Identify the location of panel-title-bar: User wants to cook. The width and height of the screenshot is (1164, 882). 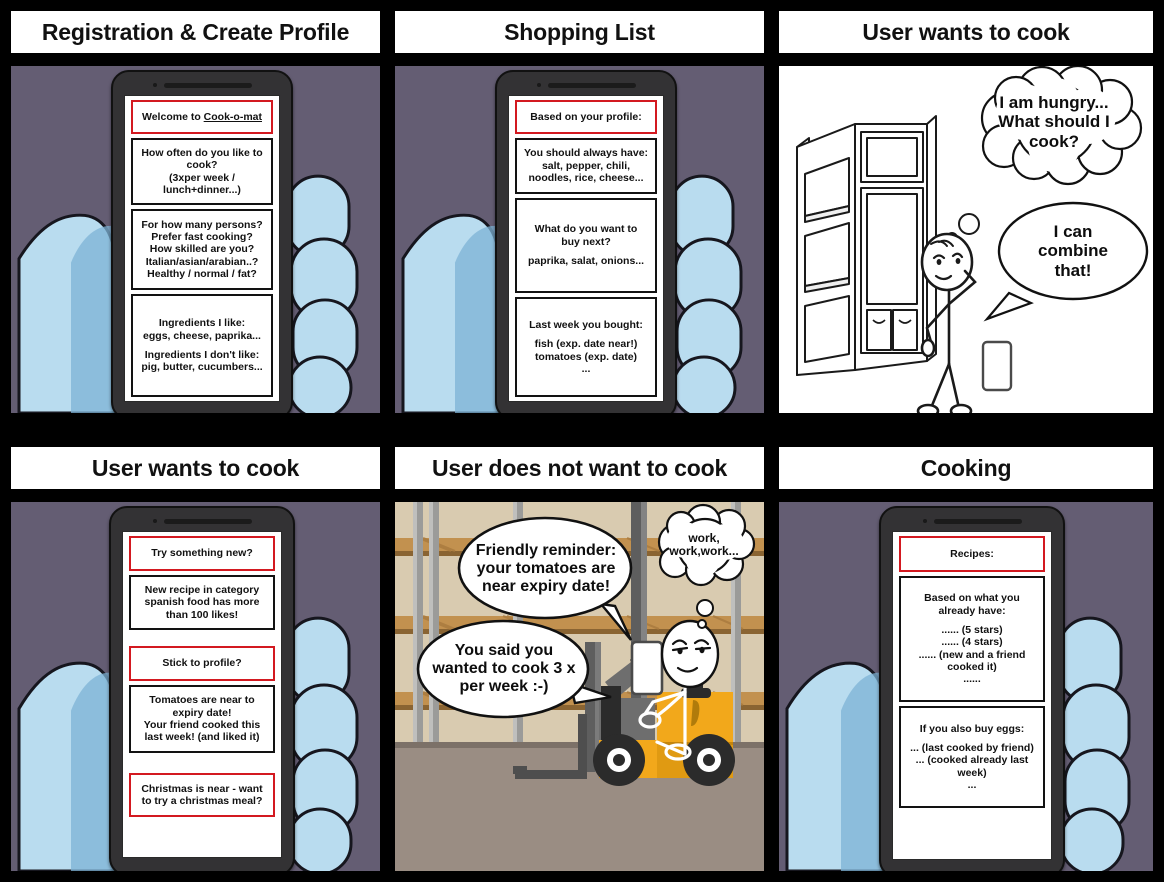
(195, 468).